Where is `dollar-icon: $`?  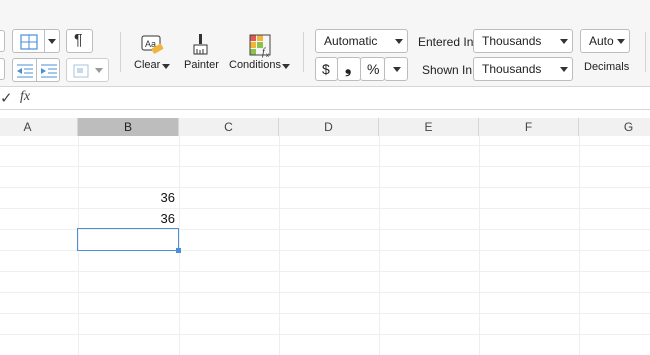
dollar-icon: $ is located at coordinates (326, 69).